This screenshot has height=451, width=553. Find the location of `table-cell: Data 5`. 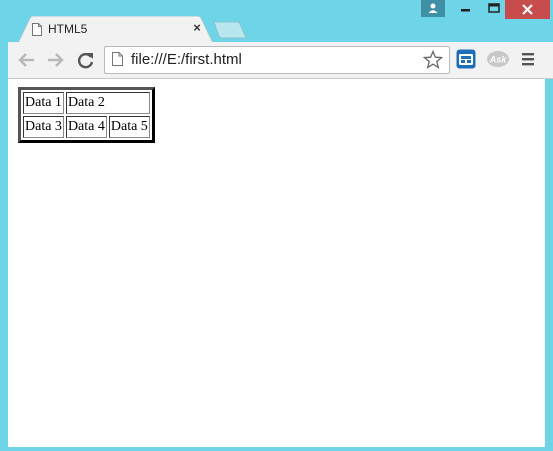

table-cell: Data 5 is located at coordinates (129, 127).